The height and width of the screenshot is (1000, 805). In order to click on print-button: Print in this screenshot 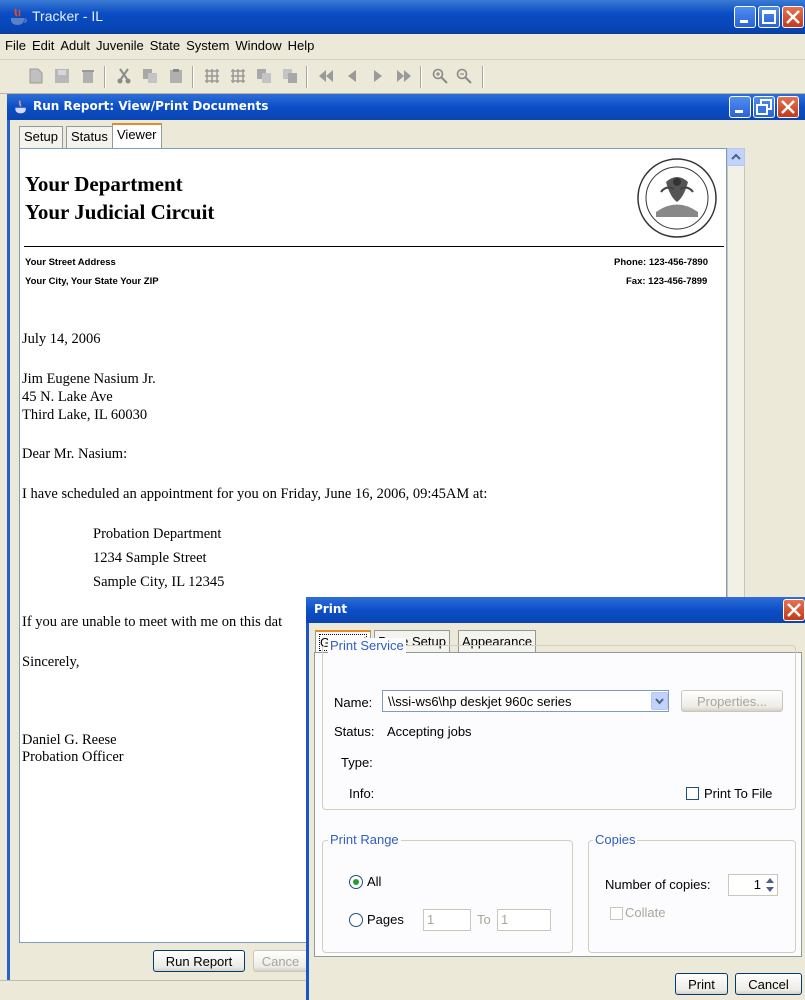, I will do `click(701, 984)`.